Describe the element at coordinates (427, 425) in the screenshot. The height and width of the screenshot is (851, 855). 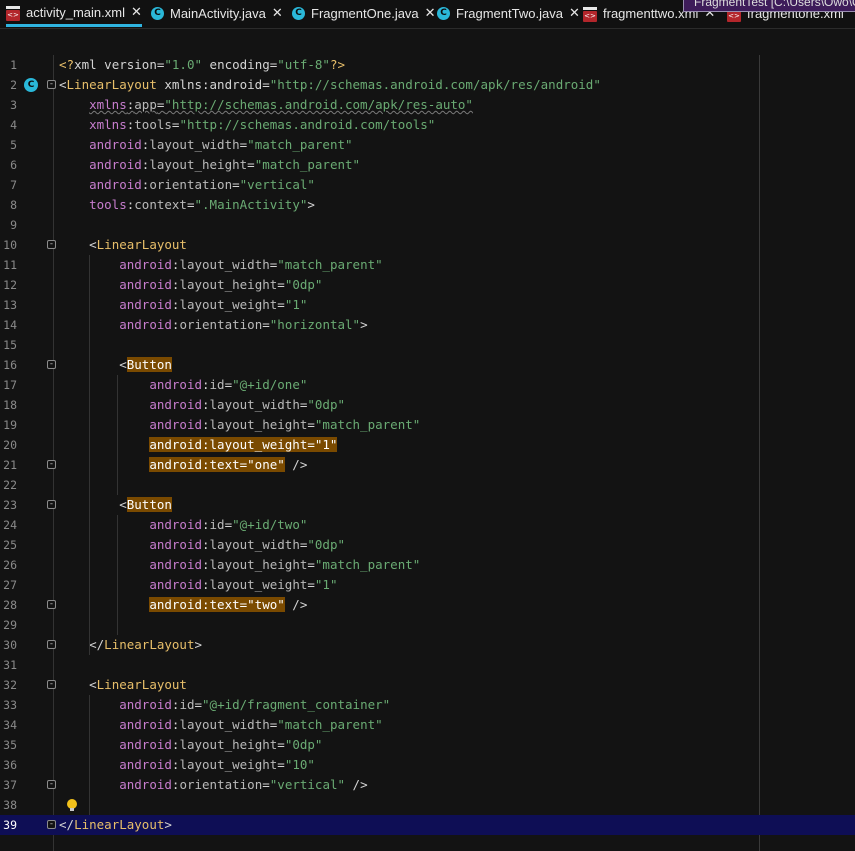
I see `code-line: 19 android:layout_height="match_parent"` at that location.